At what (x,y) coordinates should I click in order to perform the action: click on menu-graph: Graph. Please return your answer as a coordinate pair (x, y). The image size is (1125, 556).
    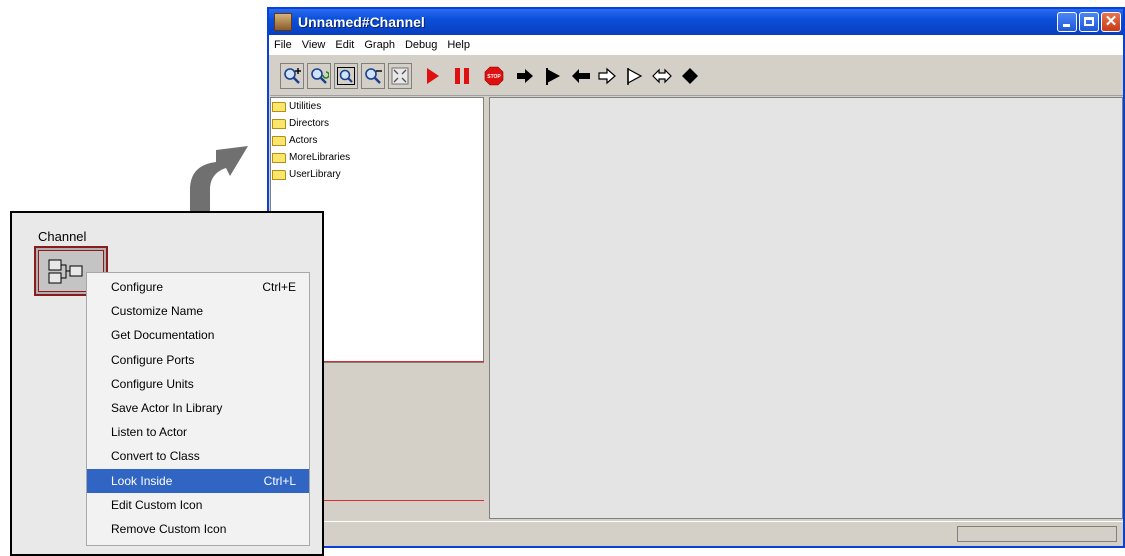
    Looking at the image, I should click on (379, 45).